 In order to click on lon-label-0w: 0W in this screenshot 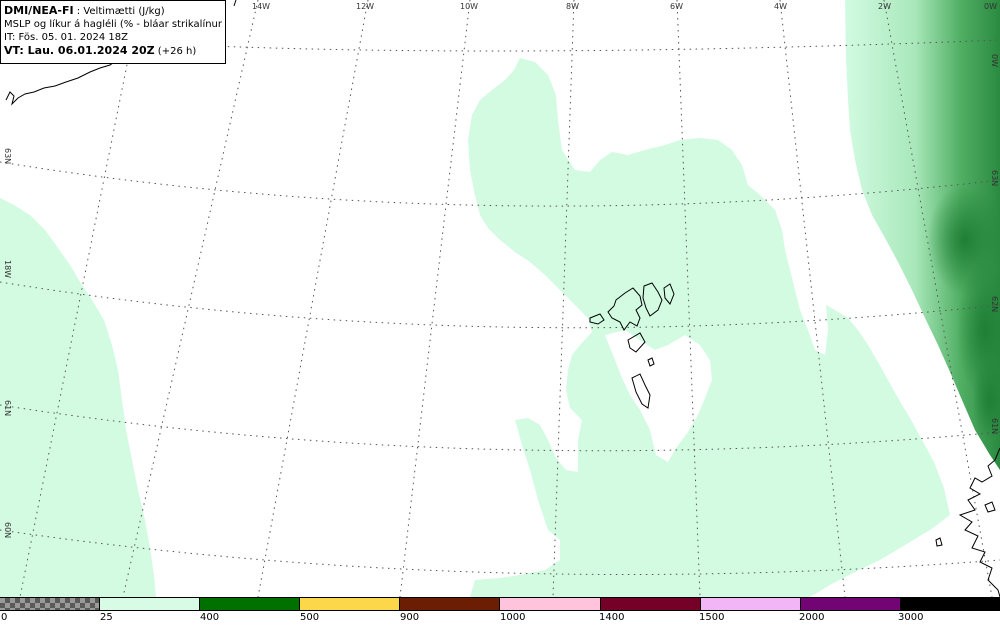, I will do `click(990, 6)`.